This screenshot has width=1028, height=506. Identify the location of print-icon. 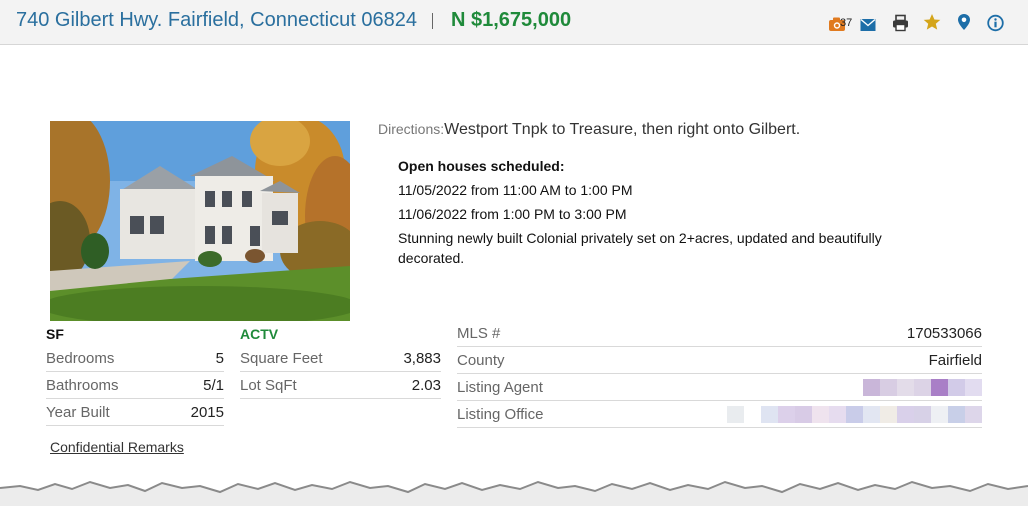
(900, 23).